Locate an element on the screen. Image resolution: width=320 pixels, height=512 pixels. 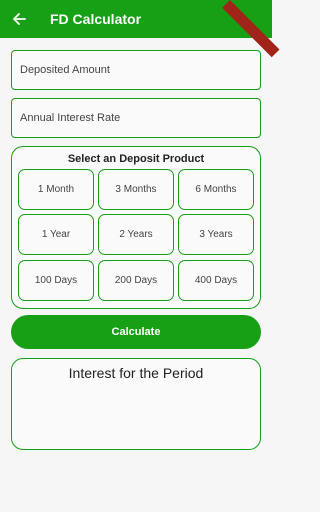
result-panel: Interest for the Period is located at coordinates (136, 404).